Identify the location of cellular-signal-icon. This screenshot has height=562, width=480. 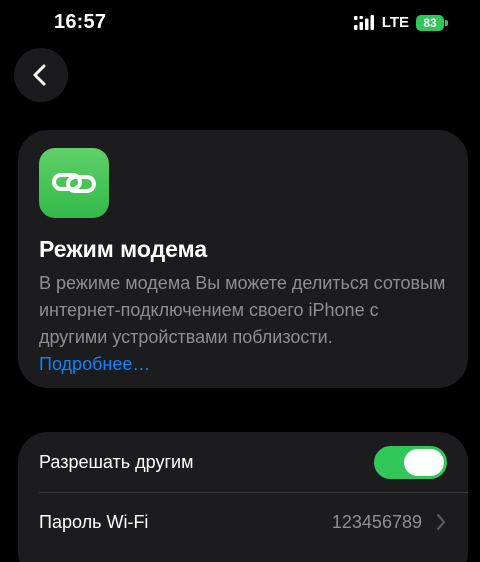
(363, 22).